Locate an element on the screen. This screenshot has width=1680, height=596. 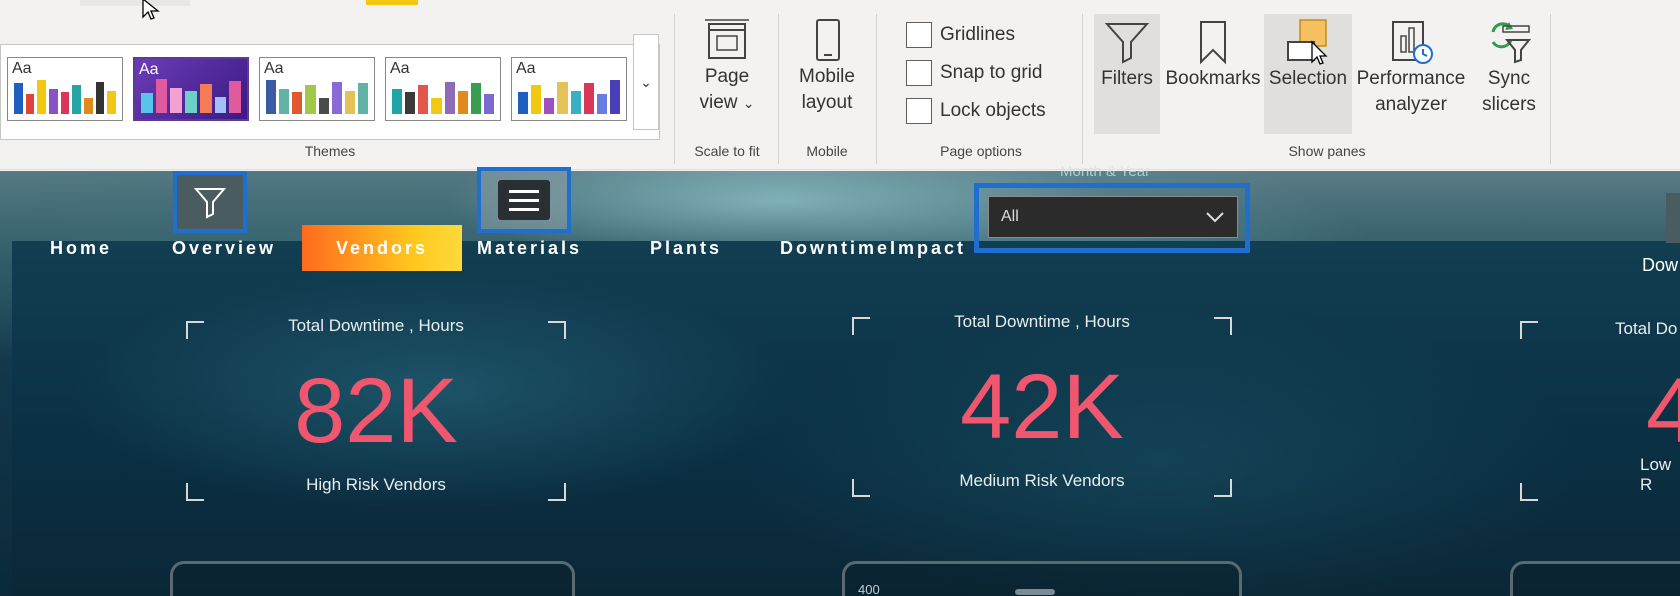
theme-thumbnail-5: Aa is located at coordinates (569, 89).